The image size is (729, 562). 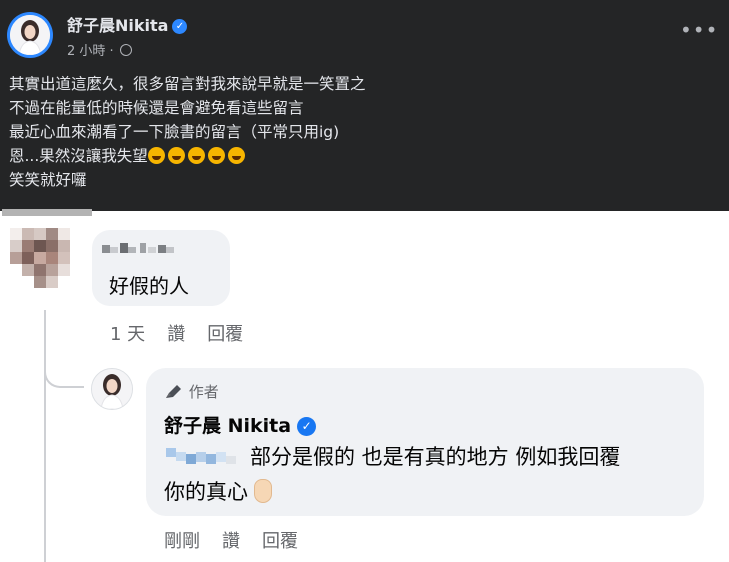 I want to click on reply-text: 部分是假的 也是有真的地方 例如我回覆, so click(x=435, y=457).